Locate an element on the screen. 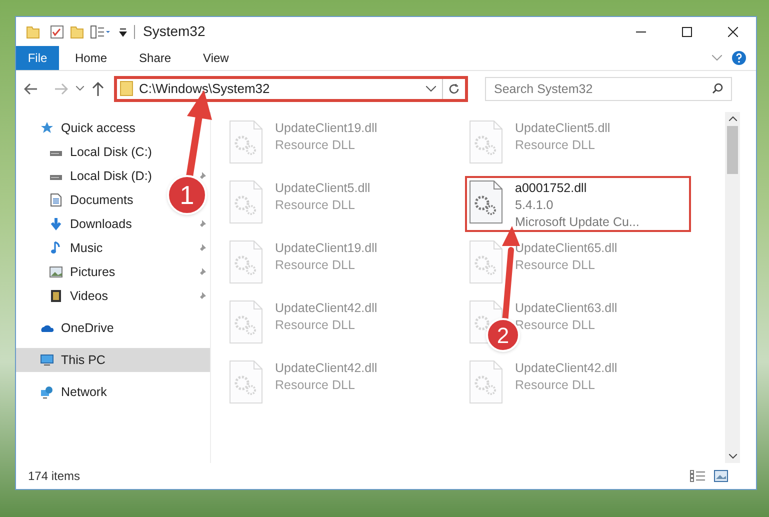 This screenshot has height=517, width=769. scroll-up-icon is located at coordinates (732, 118).